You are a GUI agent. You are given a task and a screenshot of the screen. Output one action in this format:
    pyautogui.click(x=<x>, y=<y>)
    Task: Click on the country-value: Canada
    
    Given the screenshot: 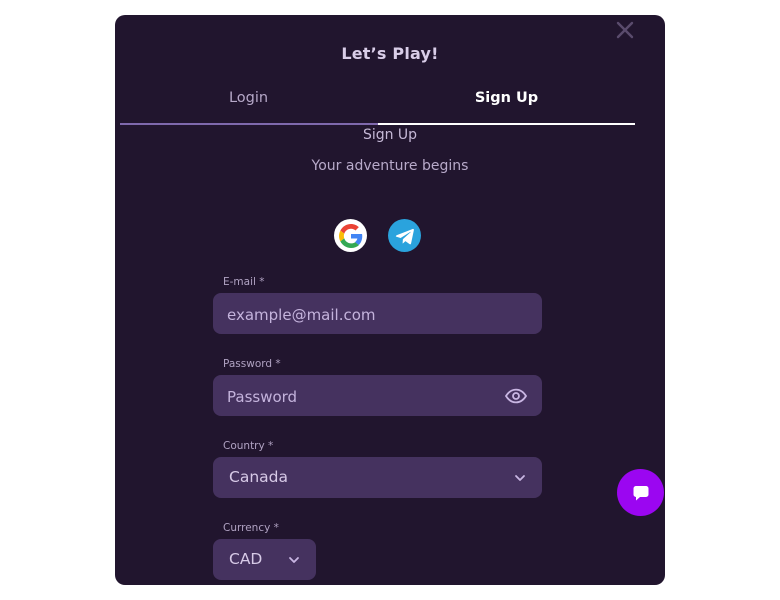 What is the action you would take?
    pyautogui.click(x=258, y=477)
    